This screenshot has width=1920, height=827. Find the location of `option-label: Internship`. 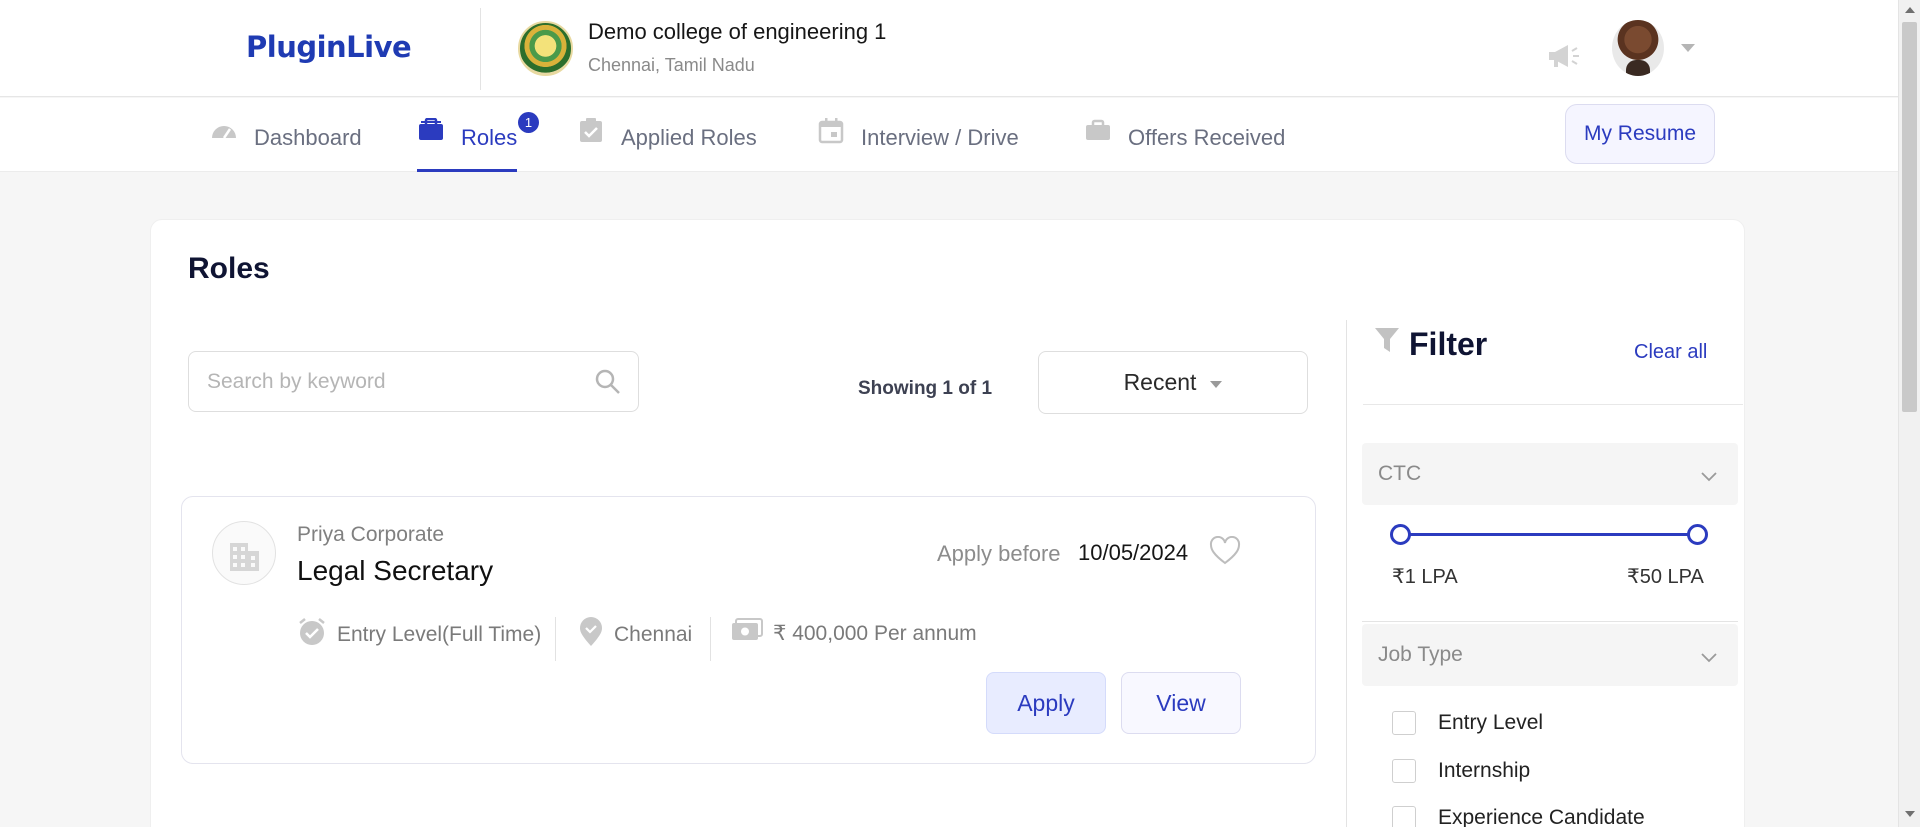

option-label: Internship is located at coordinates (1484, 770).